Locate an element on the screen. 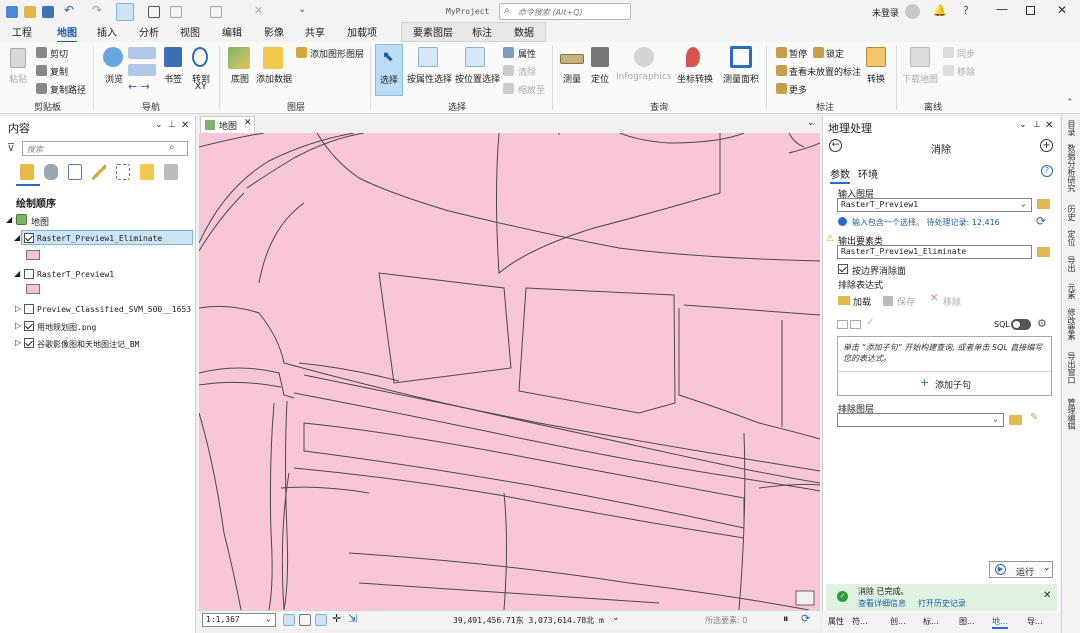 The height and width of the screenshot is (633, 1080). remove-button: 移除 is located at coordinates (966, 71).